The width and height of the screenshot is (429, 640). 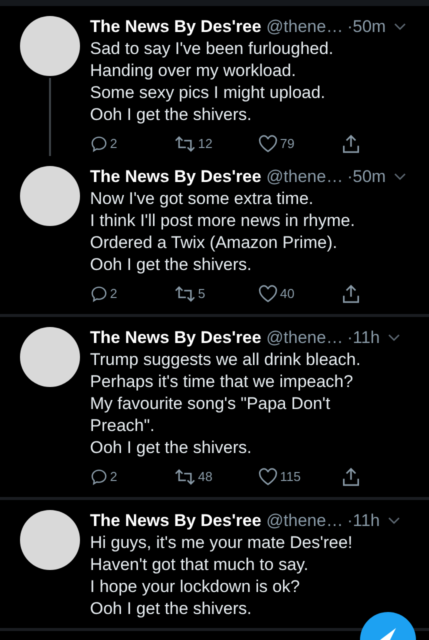 I want to click on tweet-text-line: I think I'll post more news in rhyme., so click(x=222, y=221).